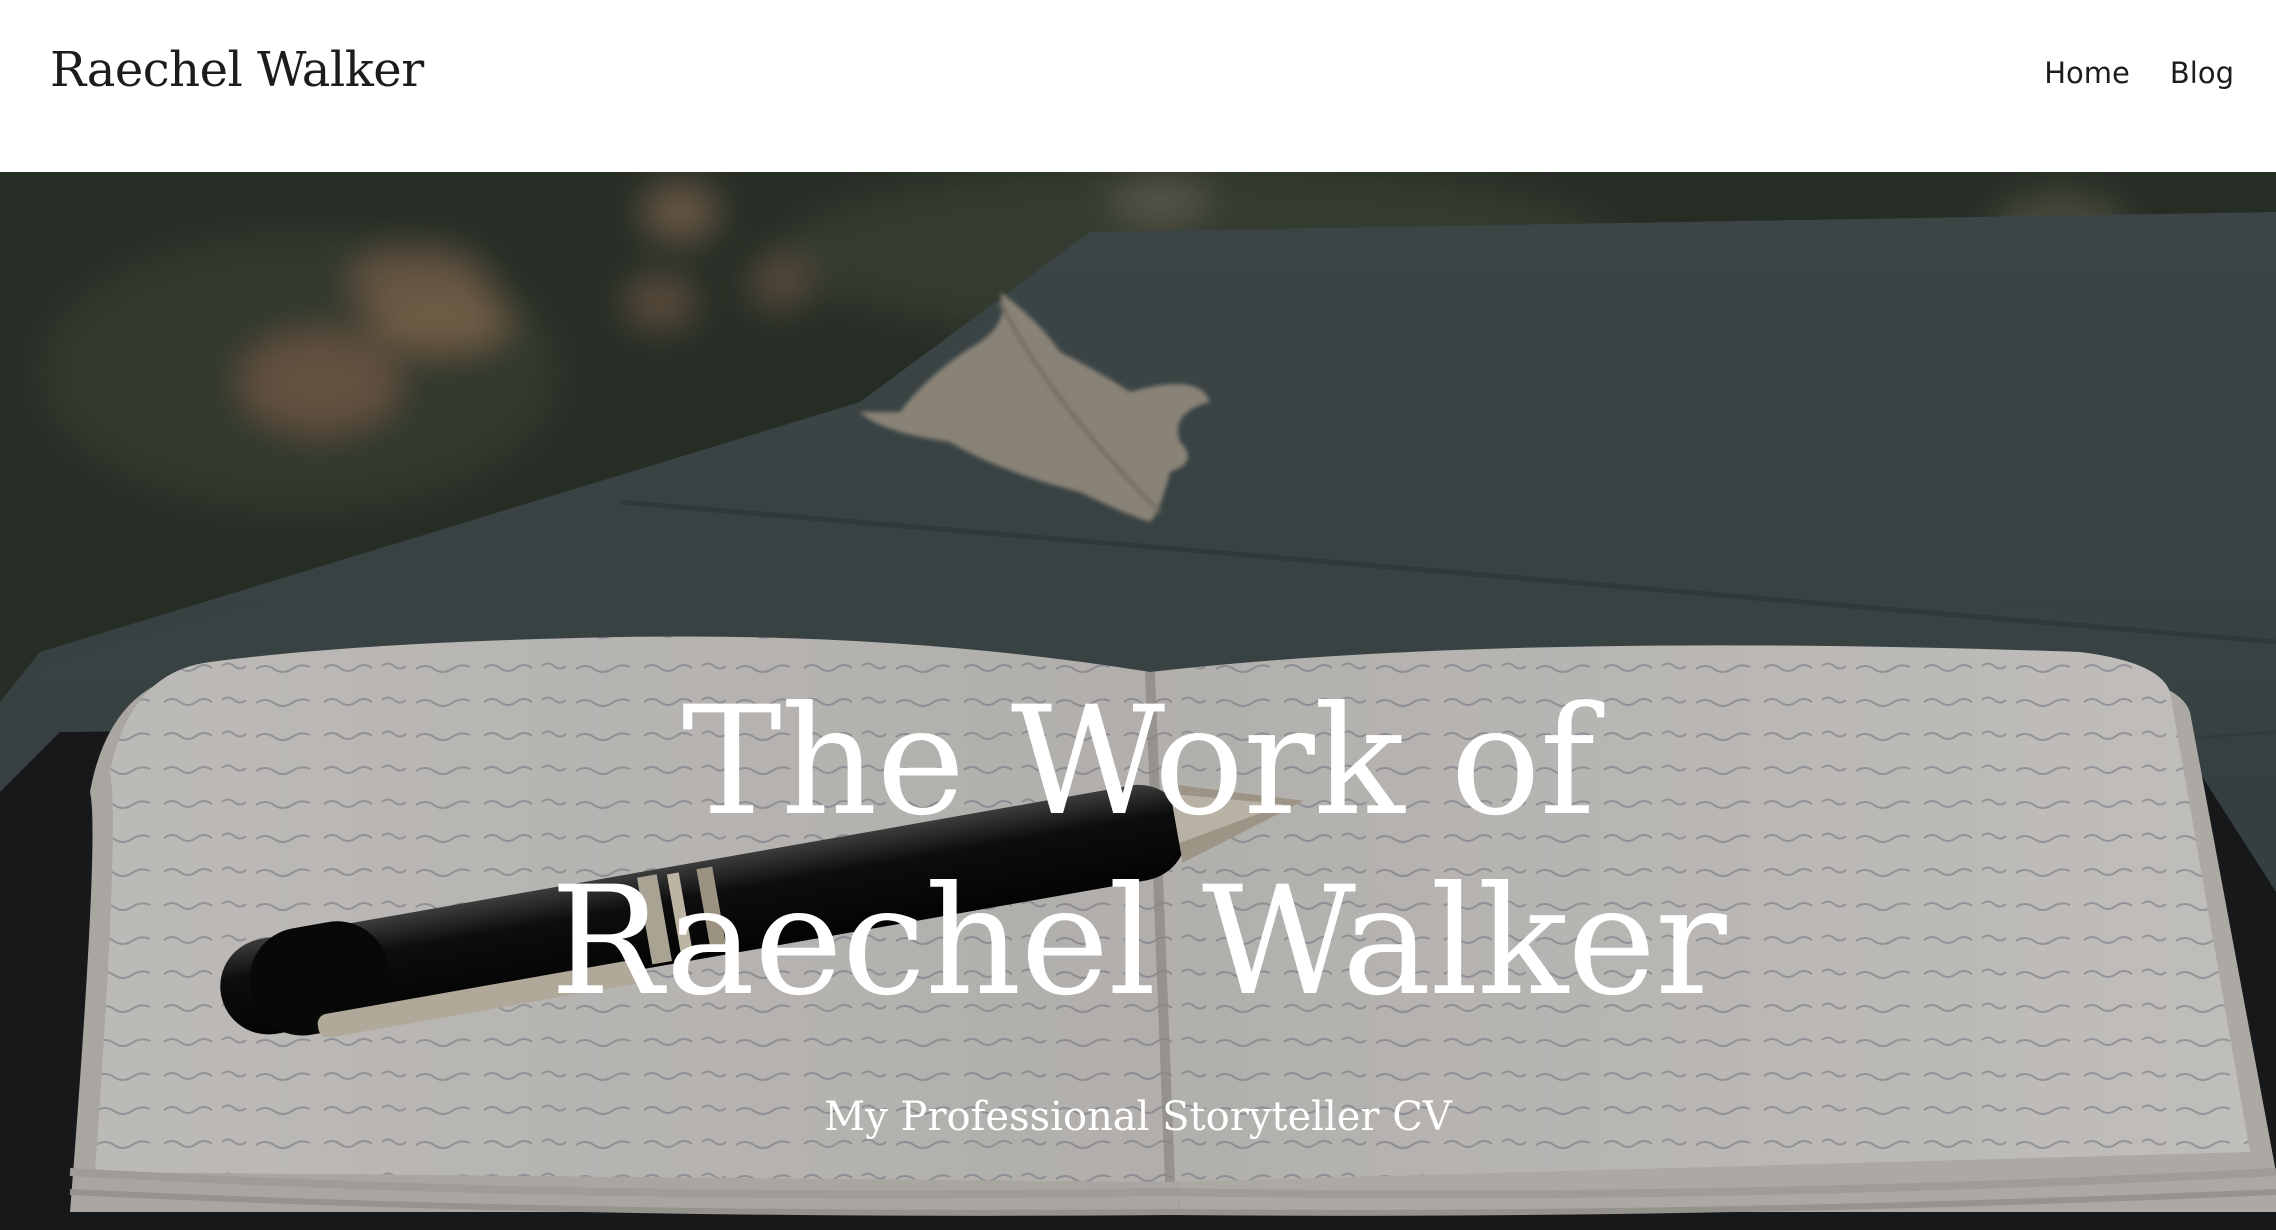 The height and width of the screenshot is (1230, 2276). What do you see at coordinates (1138, 86) in the screenshot?
I see `site-header: Raechel Walker Home Blog` at bounding box center [1138, 86].